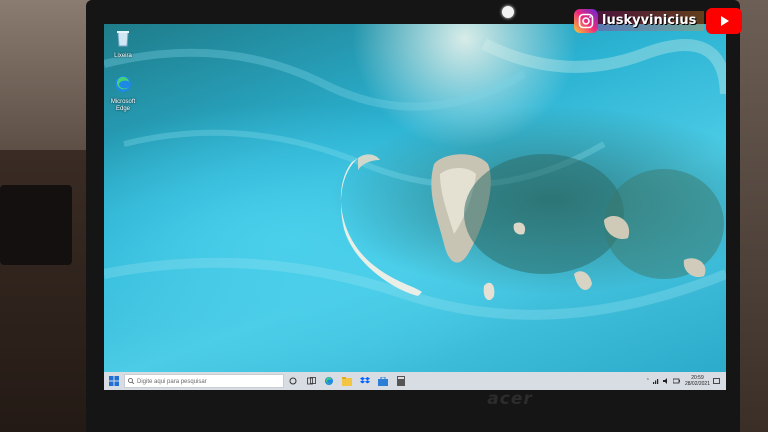 The image size is (768, 432). What do you see at coordinates (683, 381) in the screenshot?
I see `system-tray: ⌃ 20:59 28/02/2021` at bounding box center [683, 381].